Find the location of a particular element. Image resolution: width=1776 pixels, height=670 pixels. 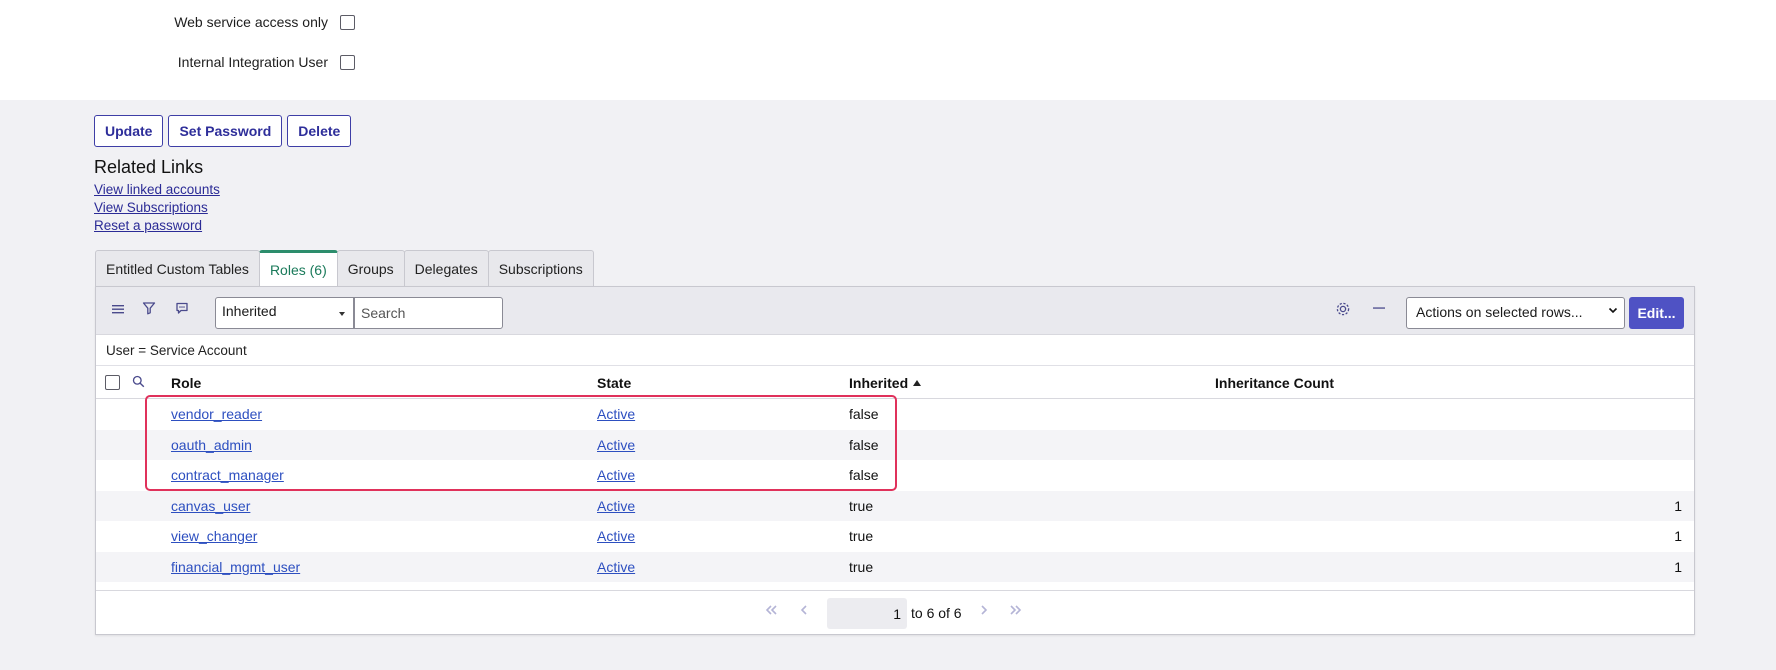

sort-ascending-icon is located at coordinates (917, 383).